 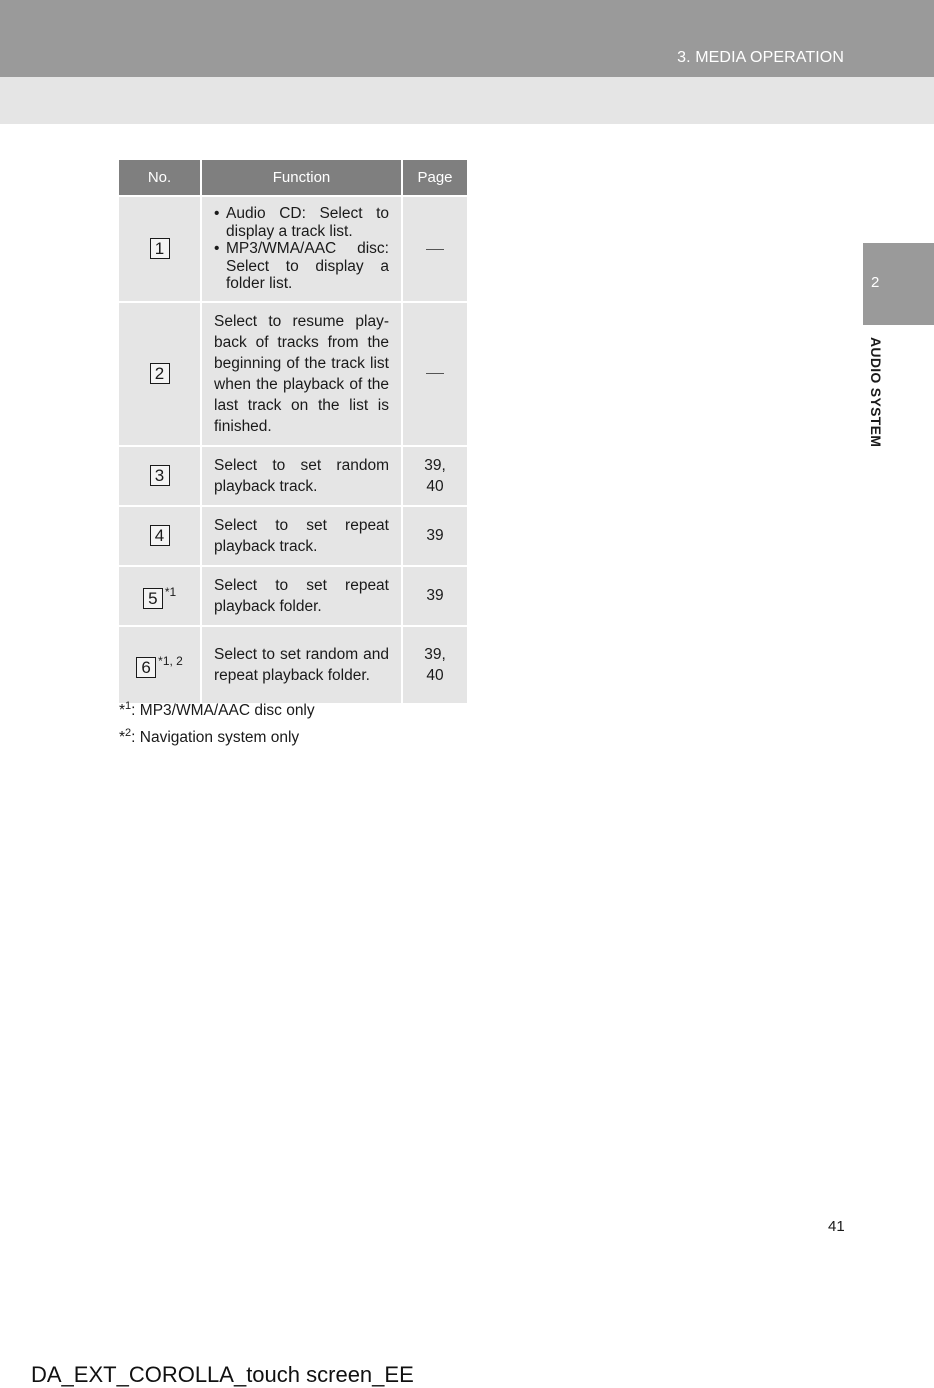 I want to click on footnote-text: : Navigation system only, so click(x=215, y=738).